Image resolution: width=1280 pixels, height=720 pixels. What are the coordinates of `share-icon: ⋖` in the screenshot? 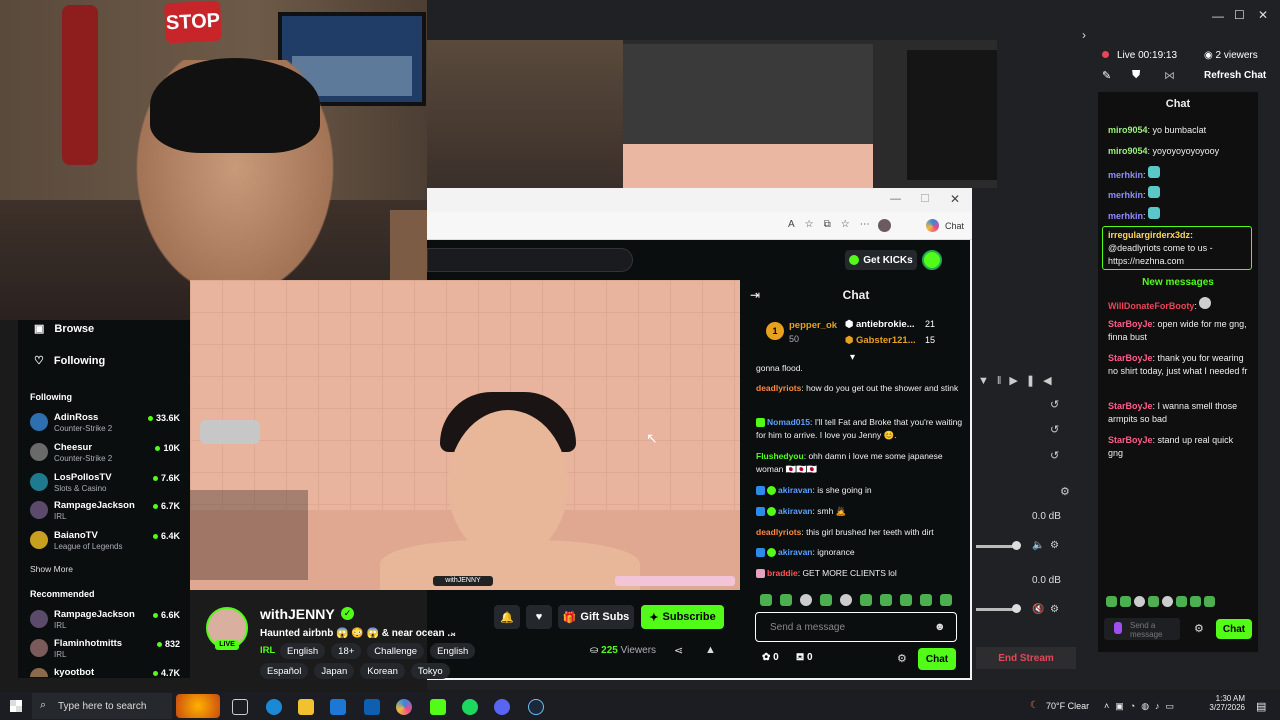 It's located at (678, 650).